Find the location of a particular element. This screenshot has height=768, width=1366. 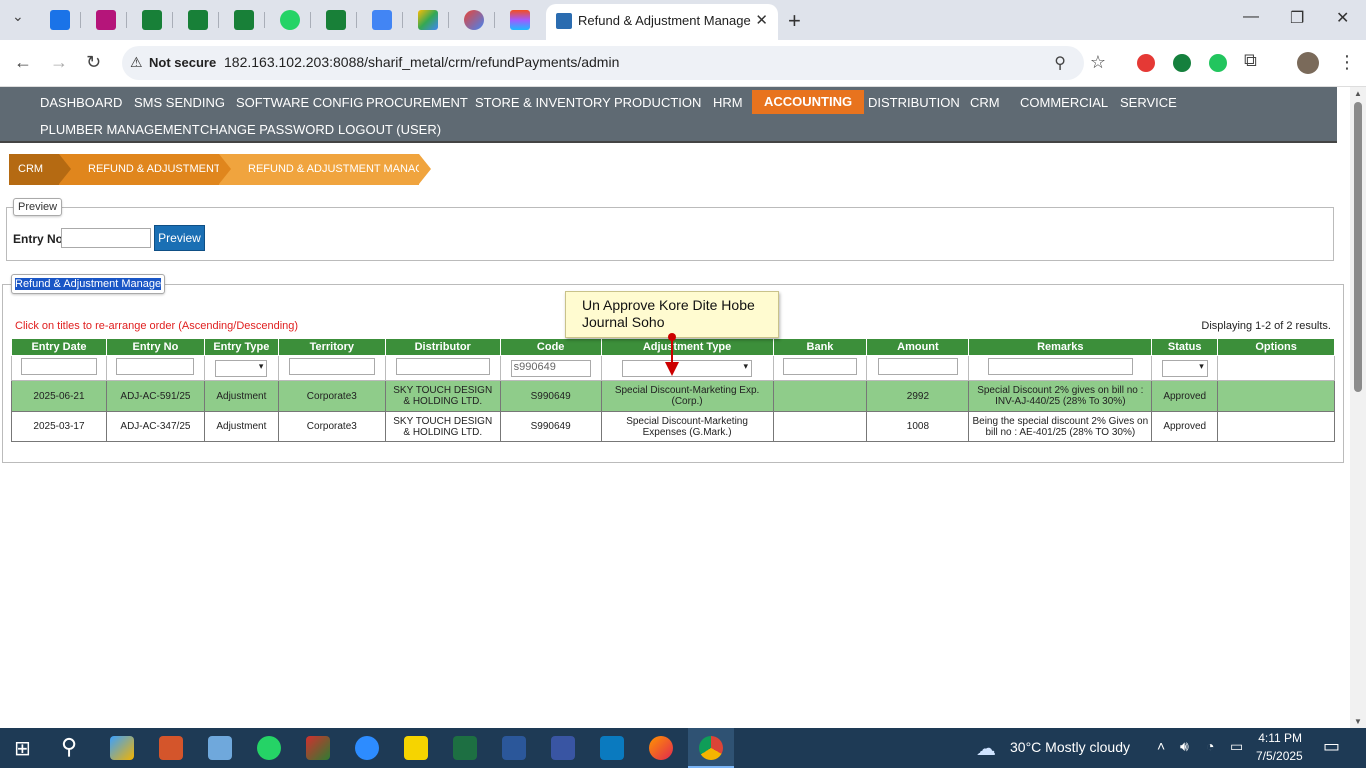

filter-entry-date is located at coordinates (58, 366).